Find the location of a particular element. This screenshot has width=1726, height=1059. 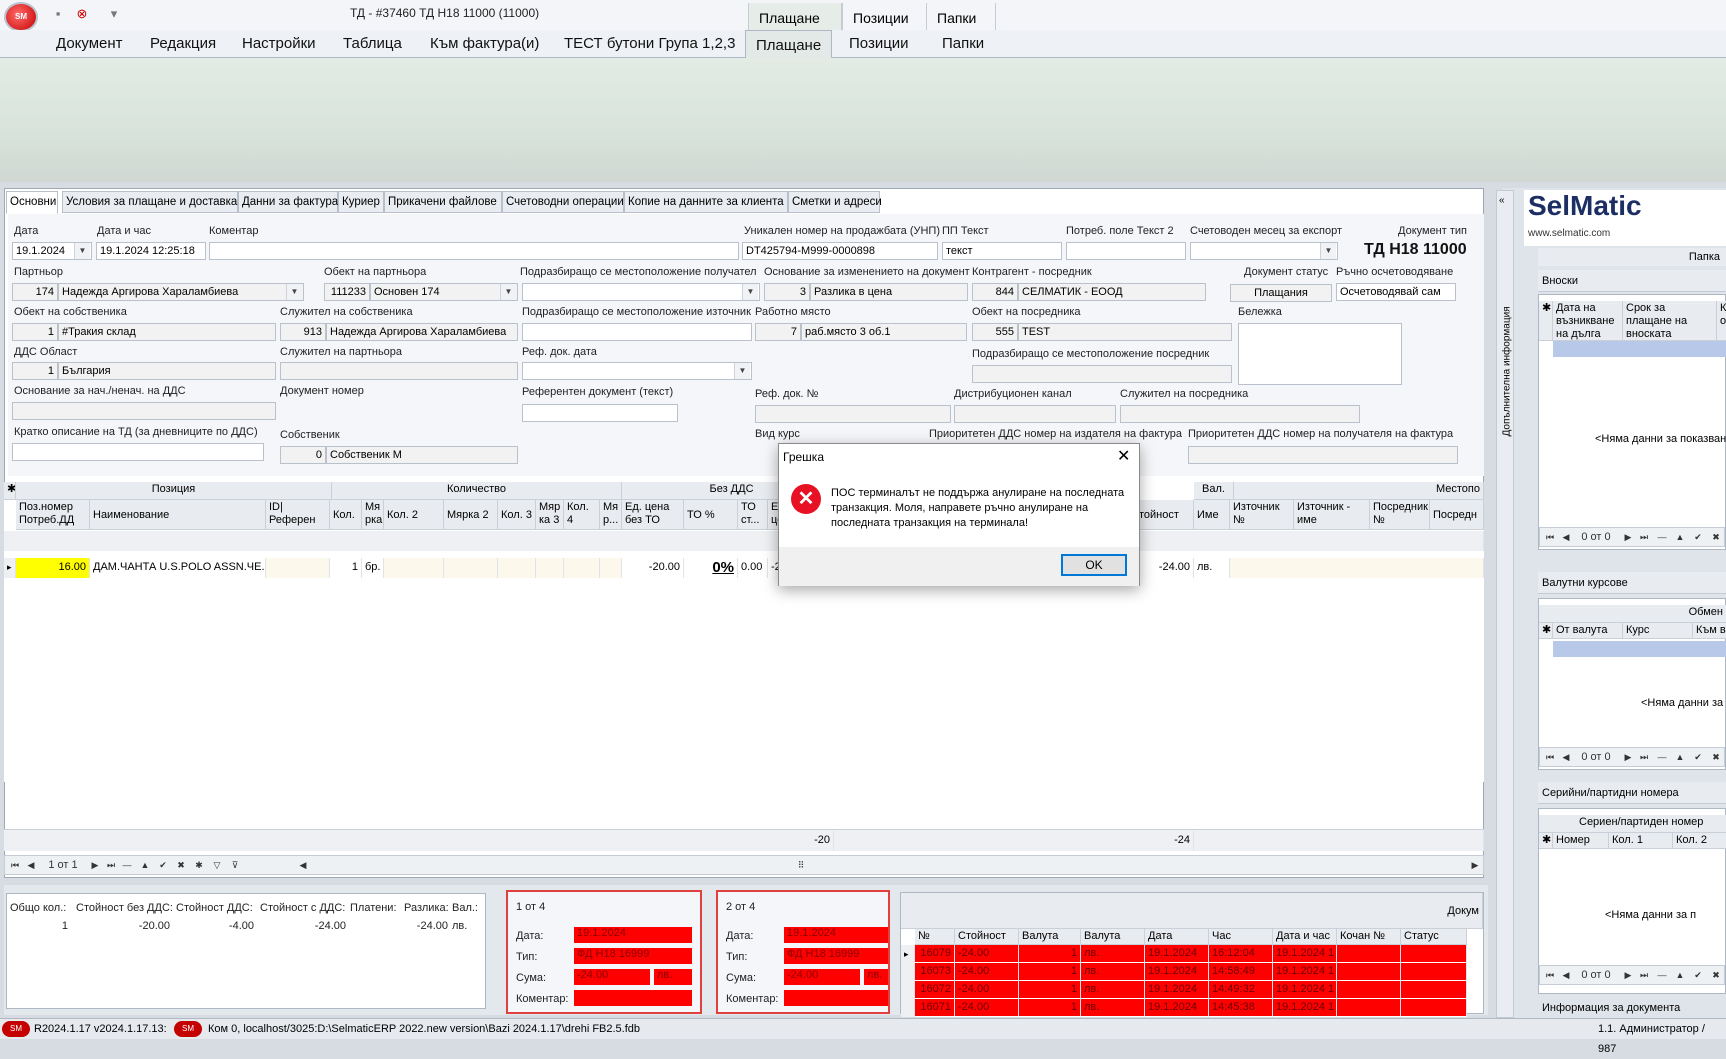

row-qty4 is located at coordinates (582, 568).